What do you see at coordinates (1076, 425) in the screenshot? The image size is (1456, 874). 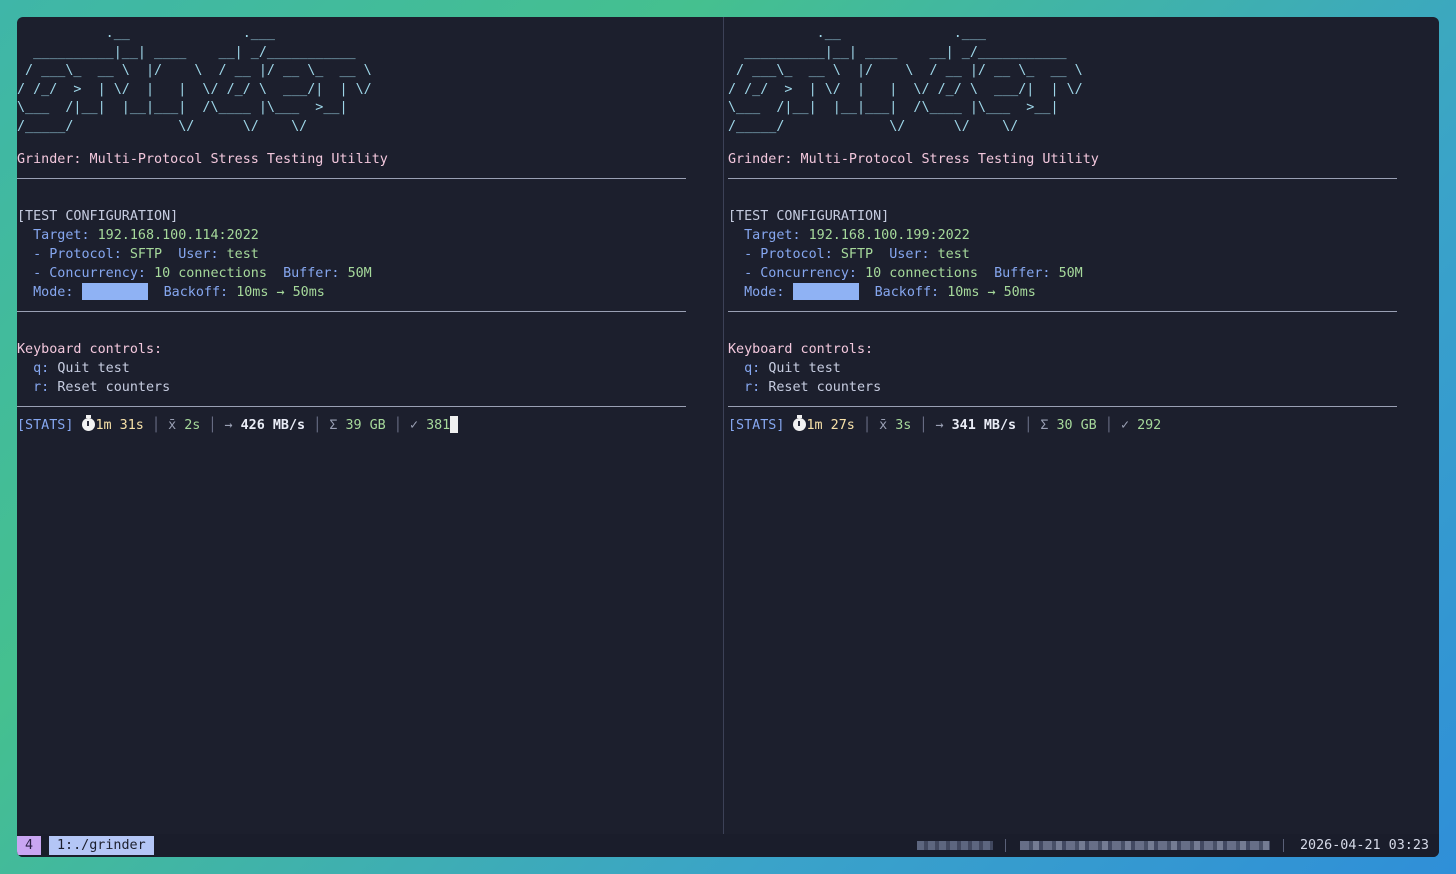 I see `total-transferred: 30 GB` at bounding box center [1076, 425].